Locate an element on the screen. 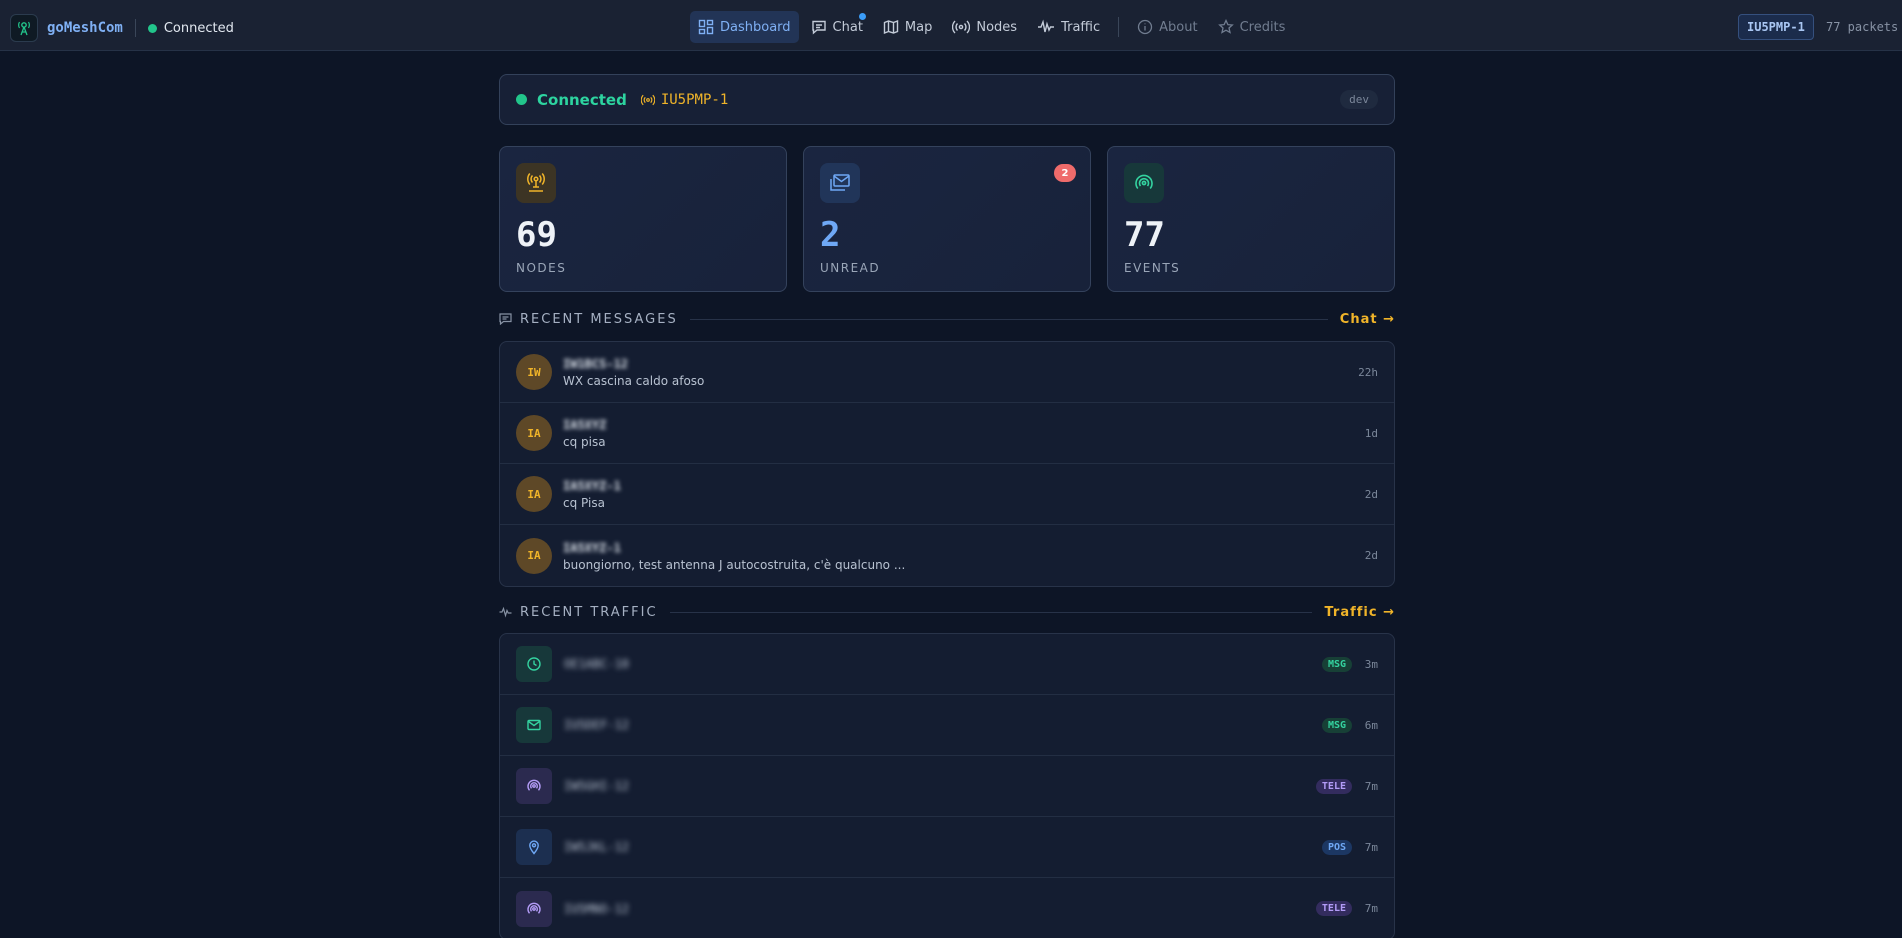  traffic-row: OE1ABC-10 MSG 3m is located at coordinates (947, 664).